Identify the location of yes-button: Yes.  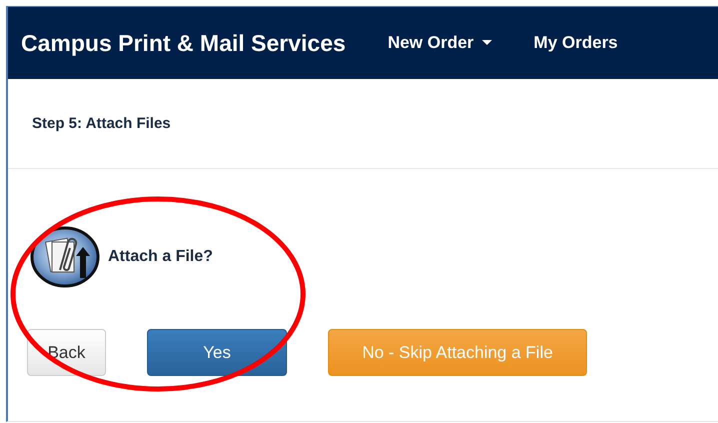
(217, 352).